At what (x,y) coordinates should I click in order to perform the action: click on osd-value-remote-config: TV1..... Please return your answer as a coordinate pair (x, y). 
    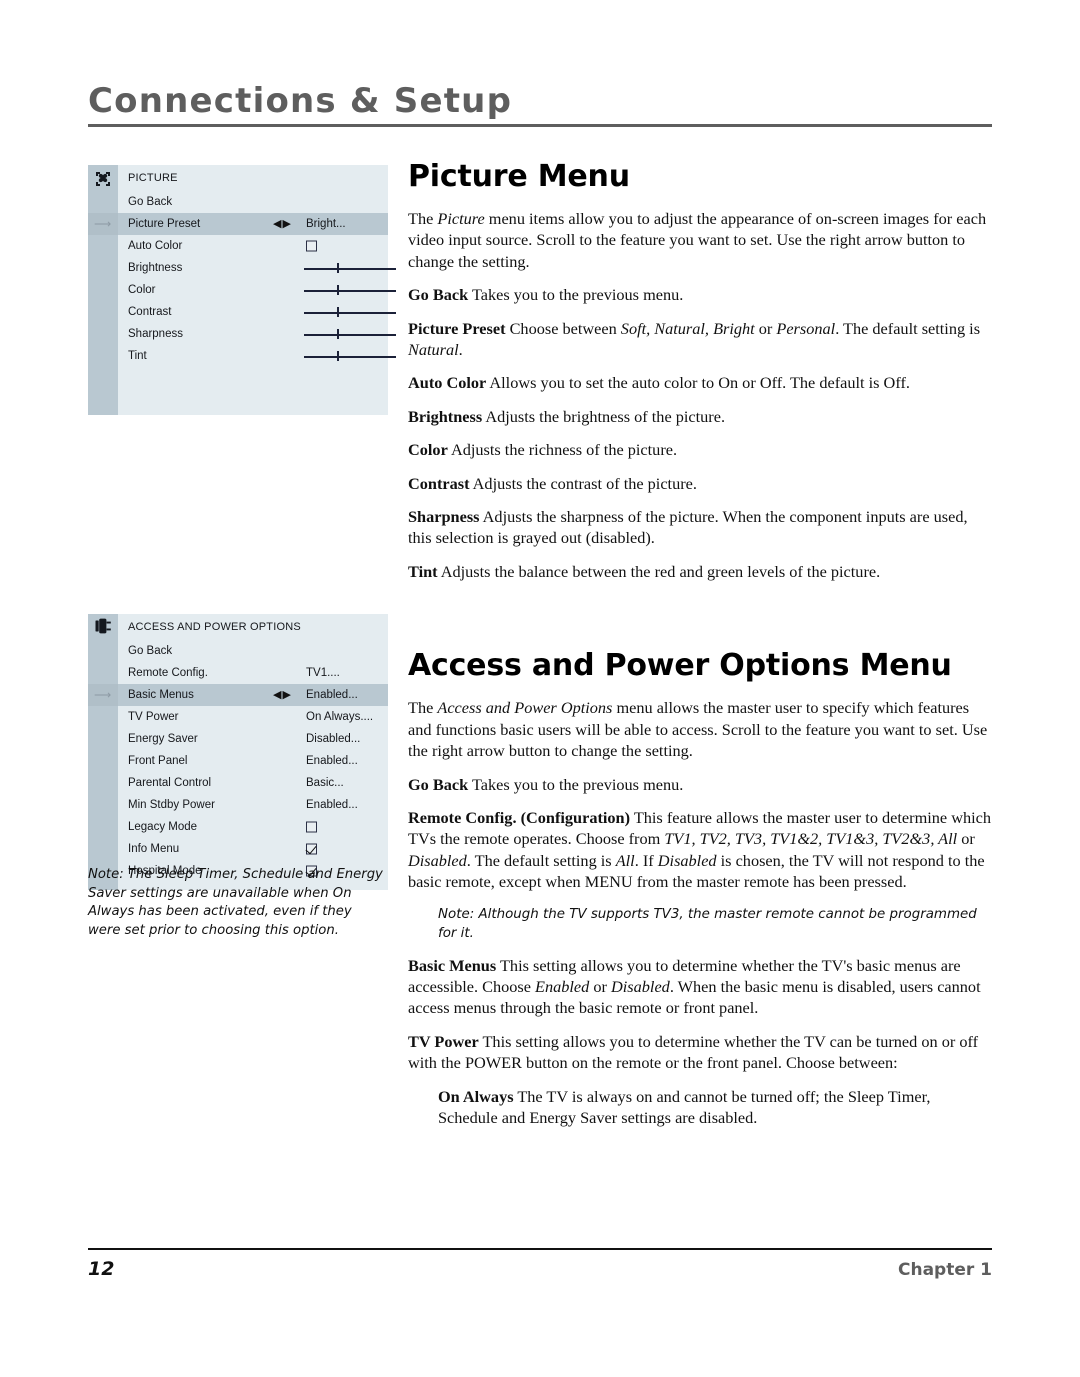
    Looking at the image, I should click on (323, 673).